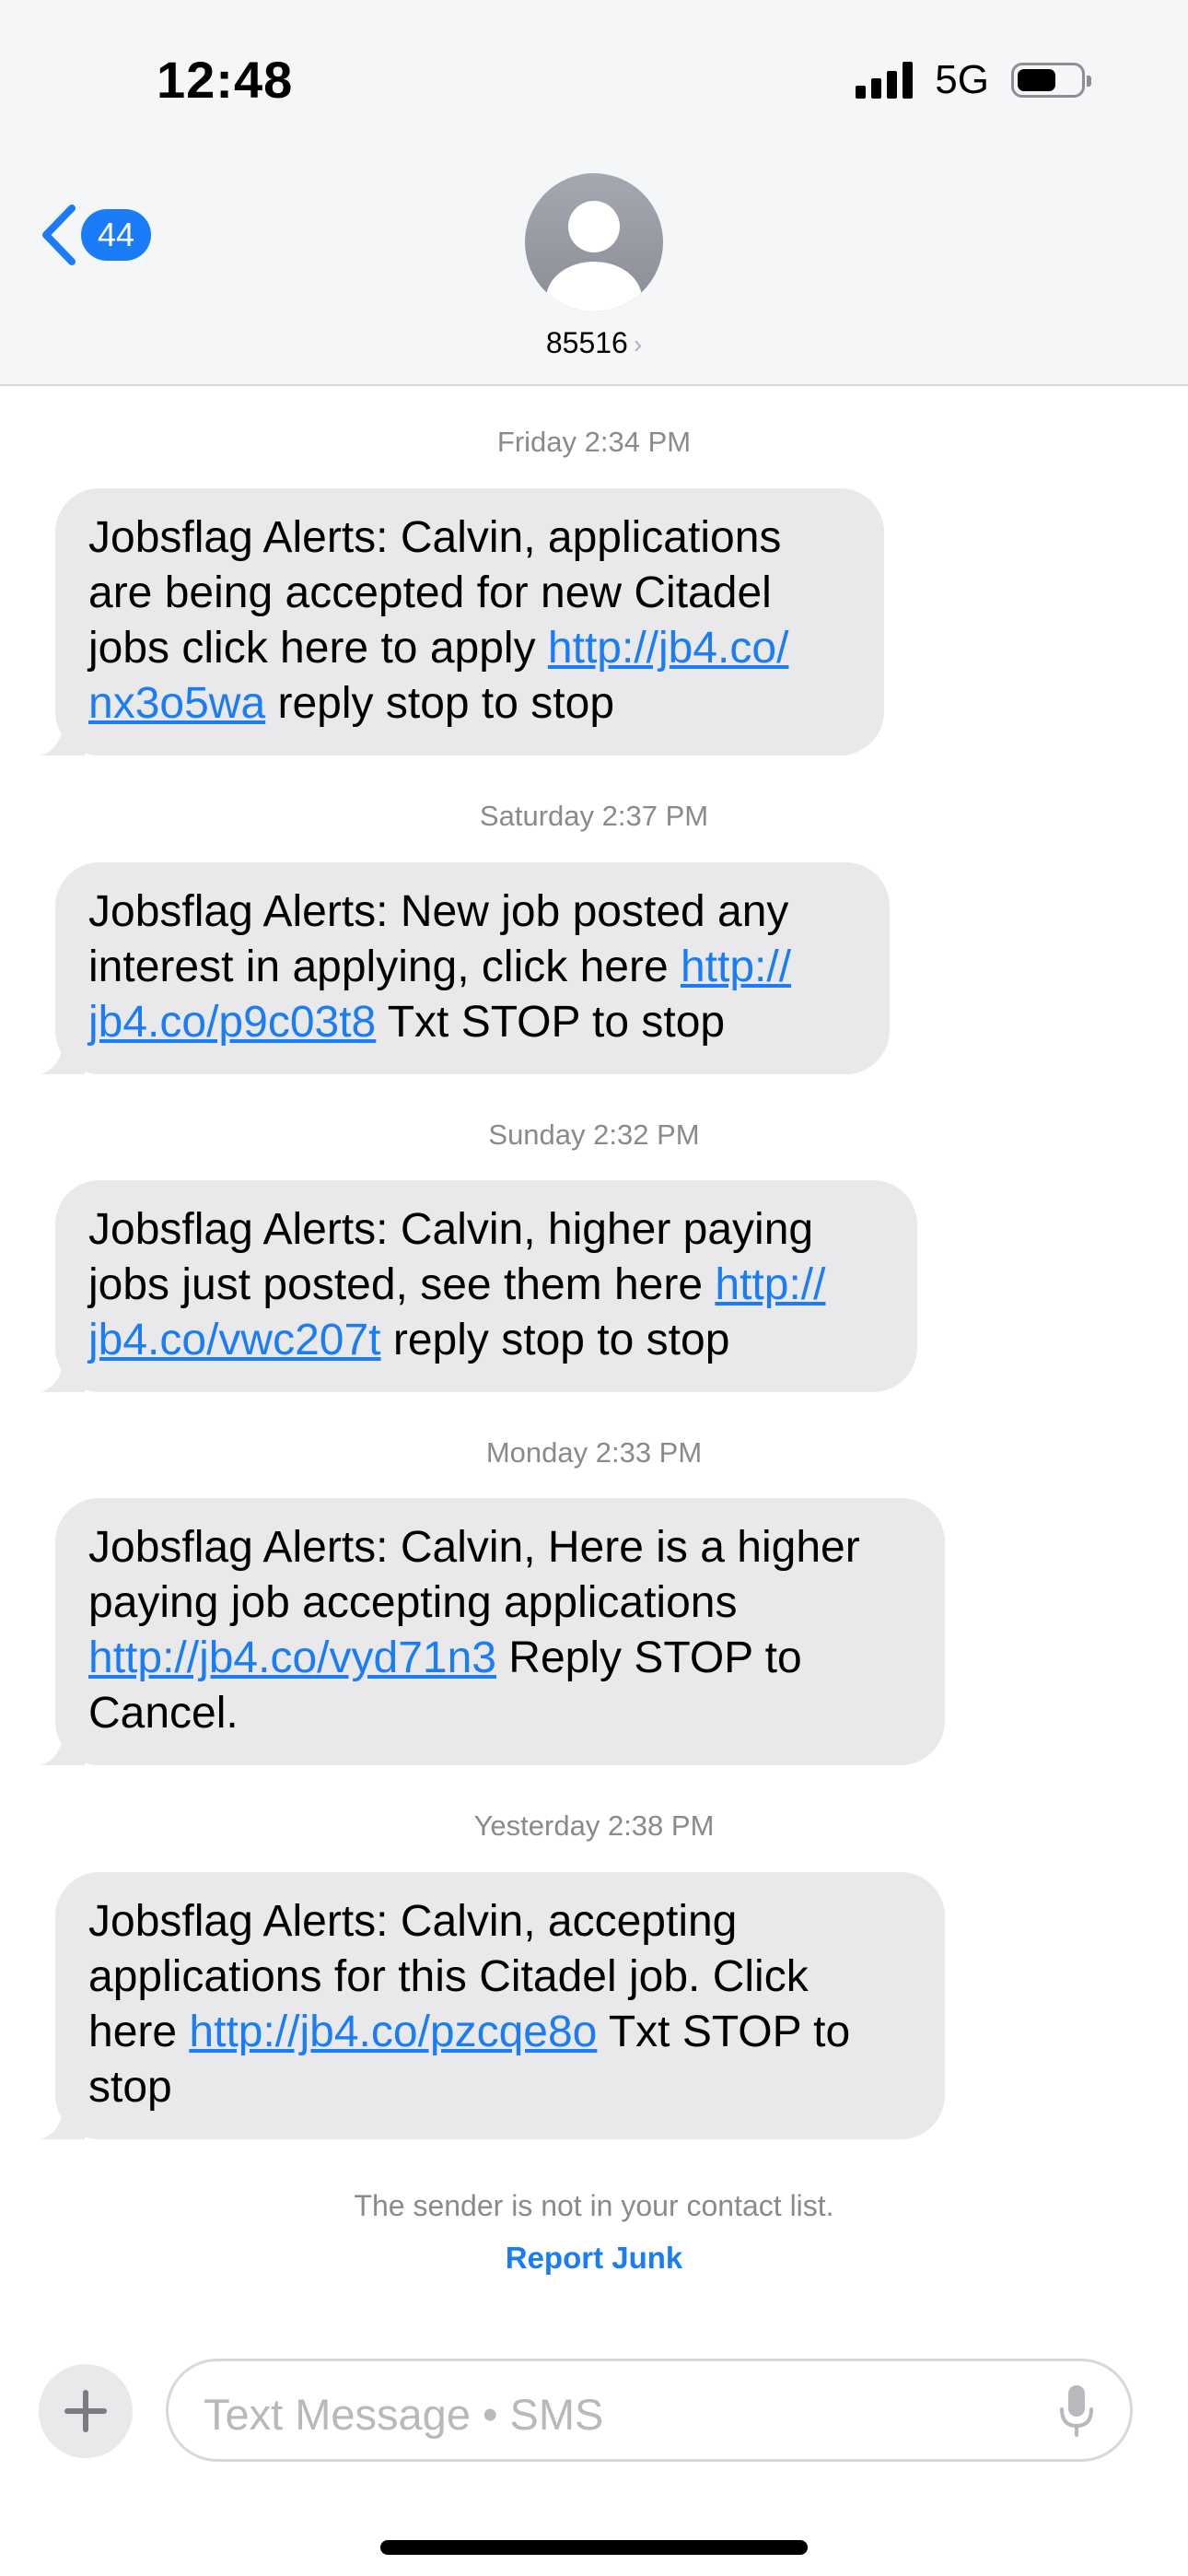  I want to click on message-line: jb4.co/p9c03t8 Txt STOP to stop, so click(472, 1022).